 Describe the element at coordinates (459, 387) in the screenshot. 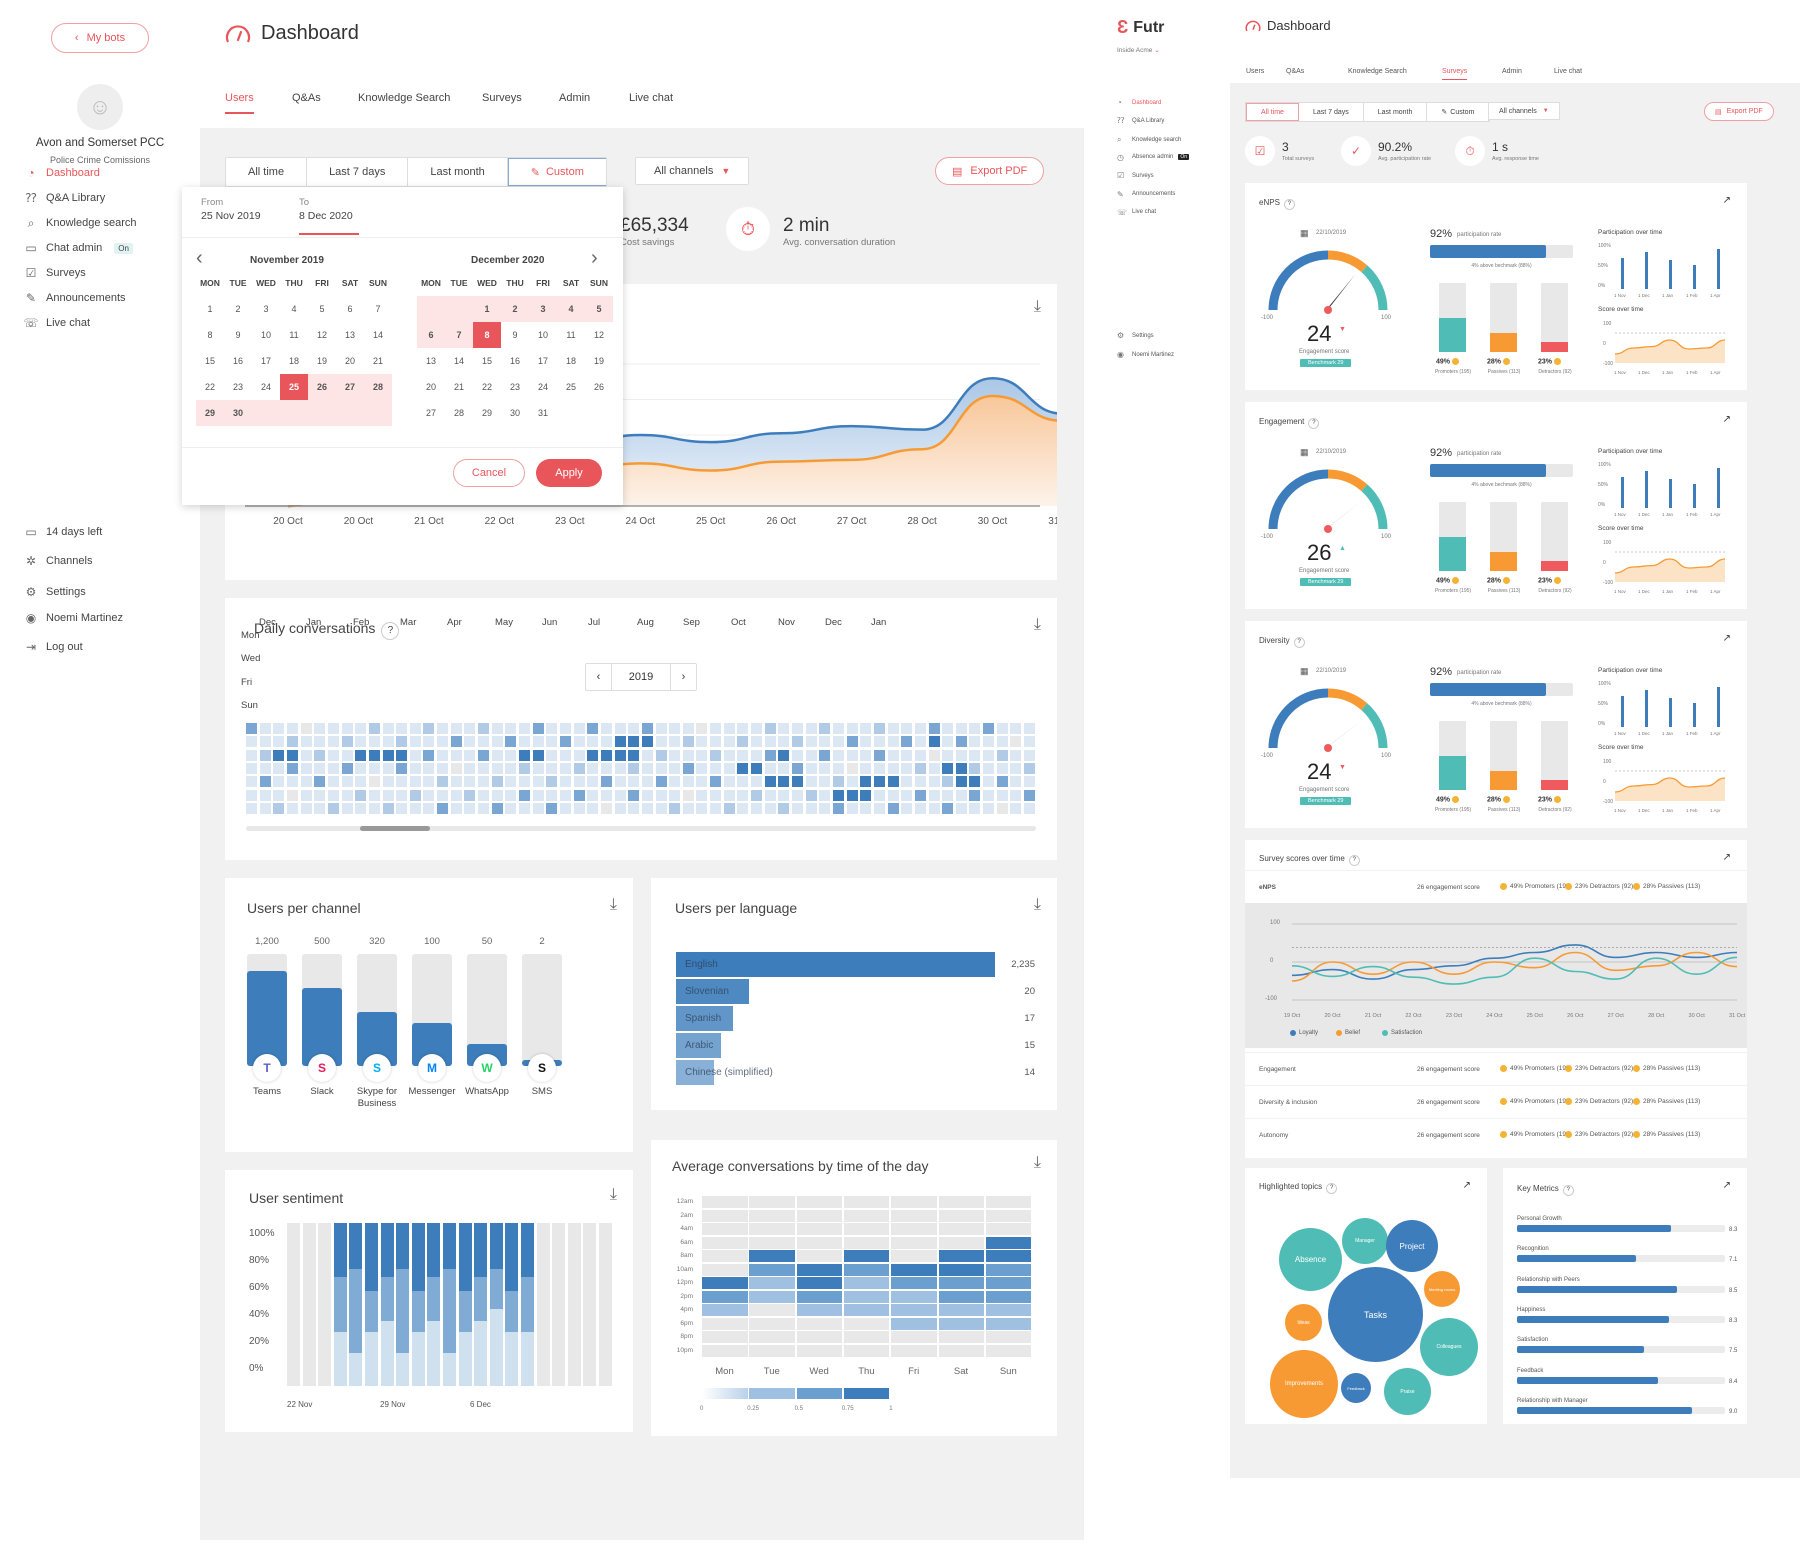

I see `calendar-day: 21` at that location.